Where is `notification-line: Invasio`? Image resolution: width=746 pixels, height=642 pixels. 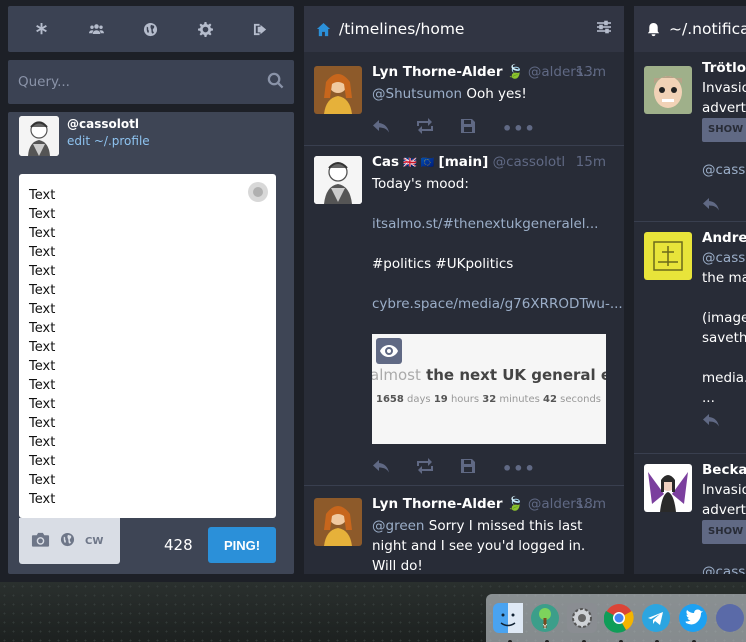 notification-line: Invasio is located at coordinates (724, 88).